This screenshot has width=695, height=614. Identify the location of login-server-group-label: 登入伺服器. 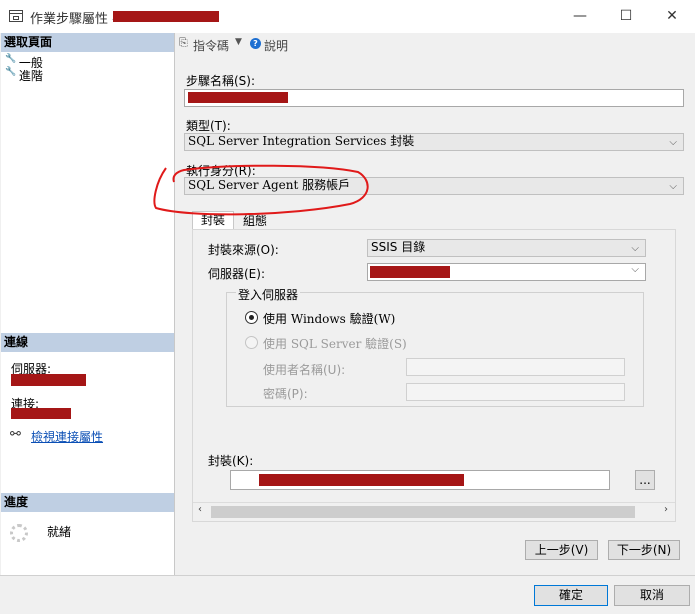
(268, 294).